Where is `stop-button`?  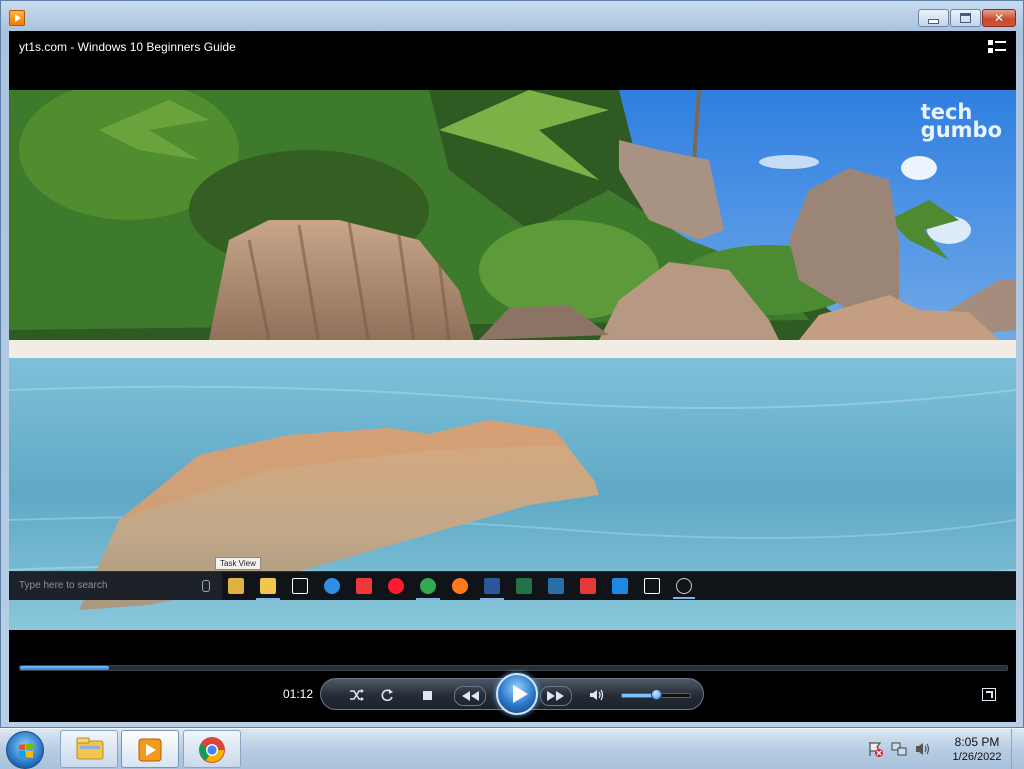
stop-button is located at coordinates (427, 695).